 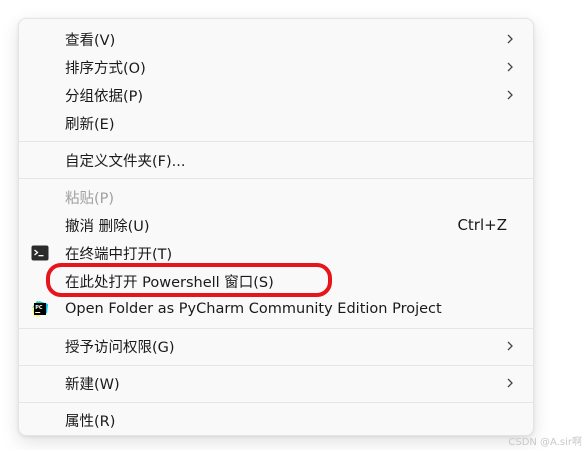 What do you see at coordinates (545, 442) in the screenshot?
I see `watermark: CSDN @A.sir啊` at bounding box center [545, 442].